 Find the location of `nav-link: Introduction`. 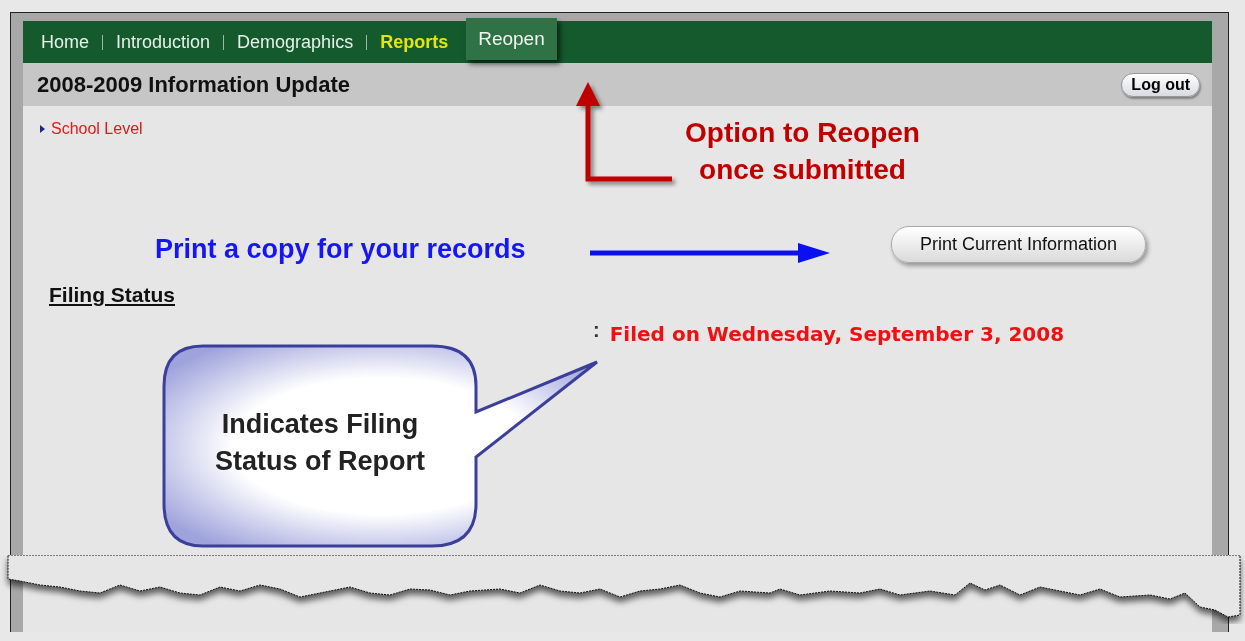

nav-link: Introduction is located at coordinates (163, 42).